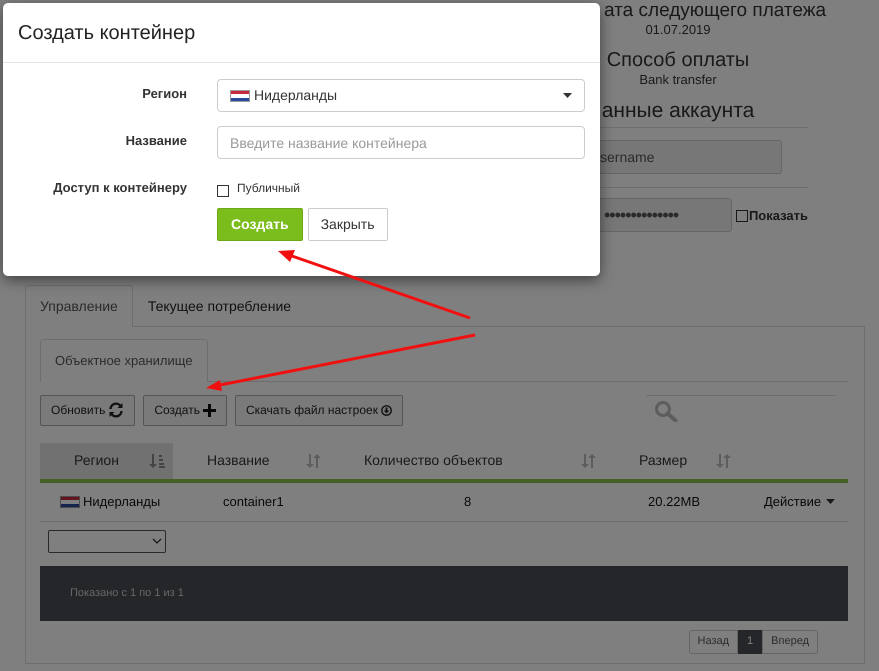 Image resolution: width=879 pixels, height=671 pixels. I want to click on table-cell-text: 8, so click(468, 501).